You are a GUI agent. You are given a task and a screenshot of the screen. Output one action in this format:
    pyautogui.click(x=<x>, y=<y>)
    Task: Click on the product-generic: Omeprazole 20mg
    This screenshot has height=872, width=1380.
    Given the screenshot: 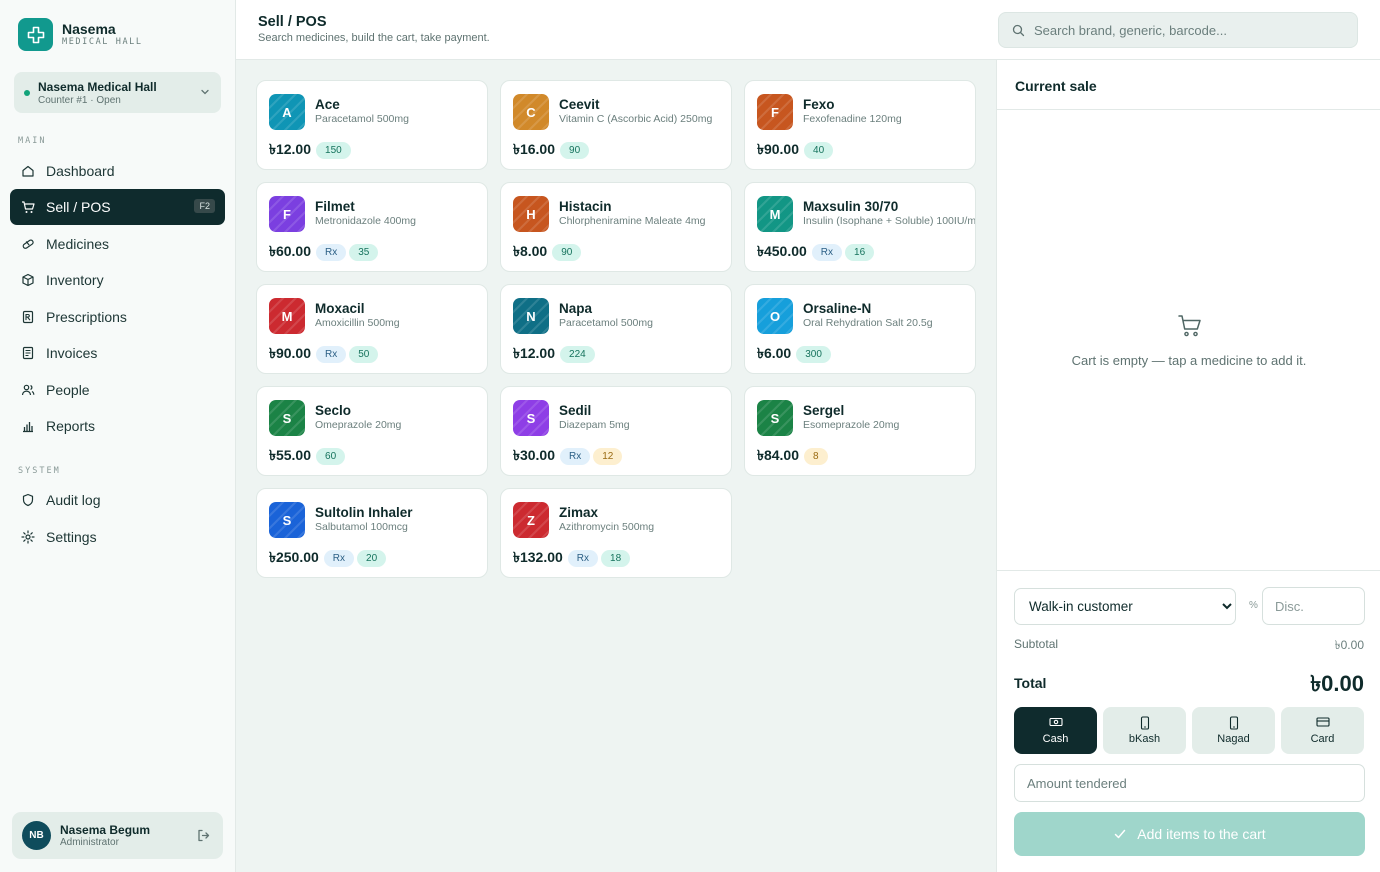 What is the action you would take?
    pyautogui.click(x=358, y=425)
    